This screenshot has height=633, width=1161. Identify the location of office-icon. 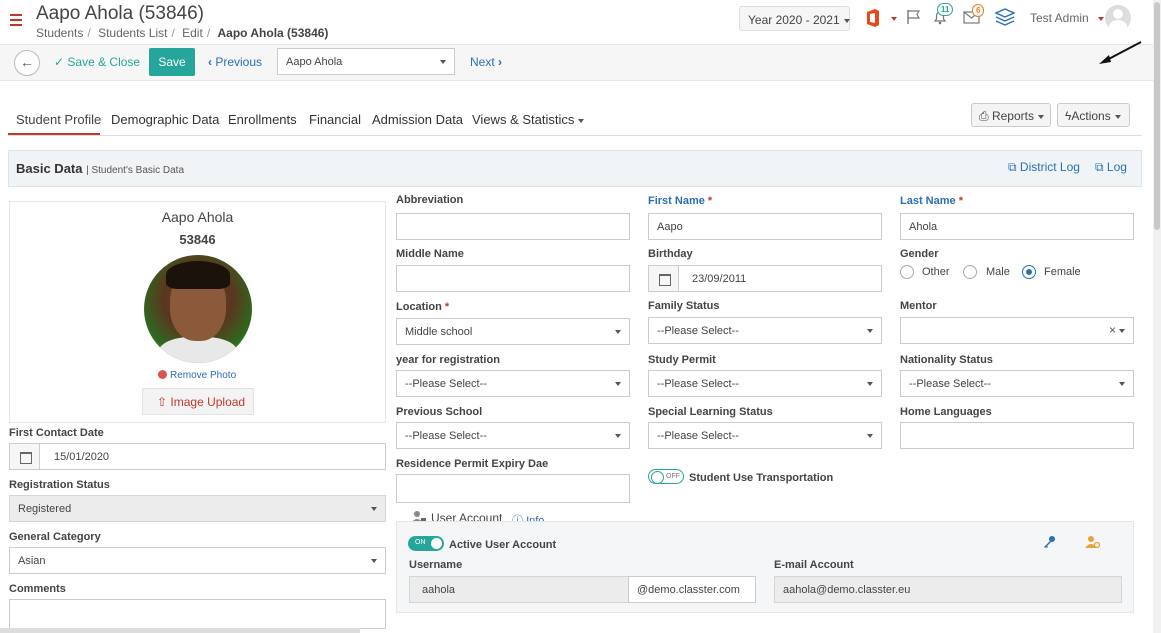
(873, 18).